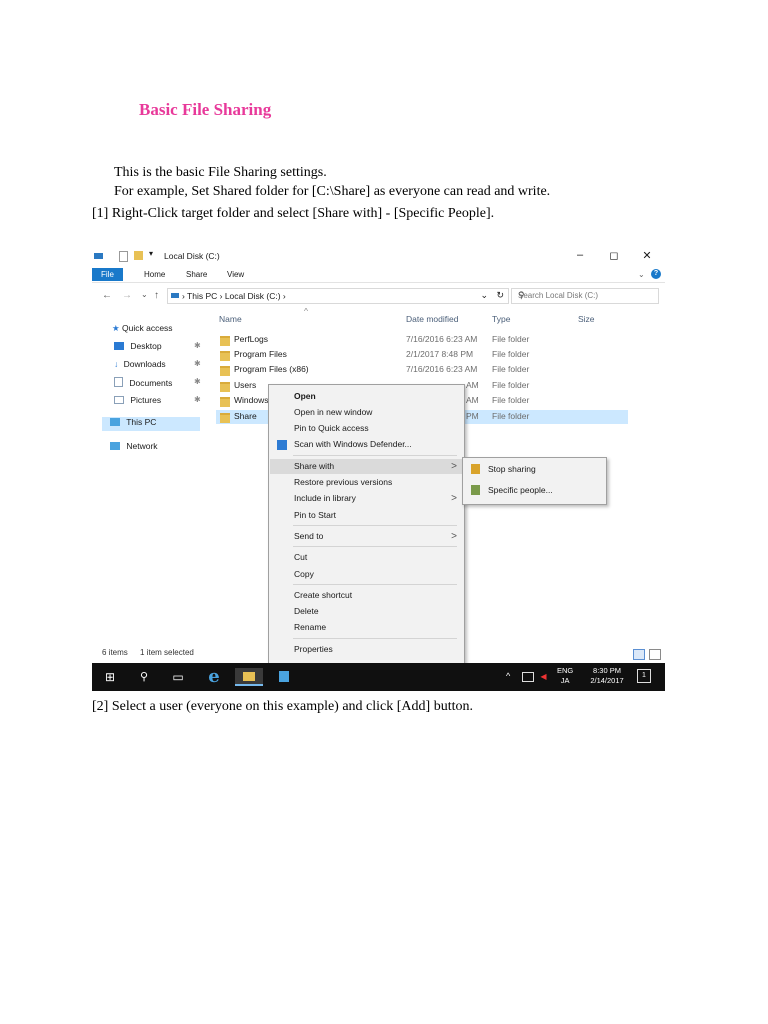  I want to click on sort-arrow-icon: ^, so click(306, 311).